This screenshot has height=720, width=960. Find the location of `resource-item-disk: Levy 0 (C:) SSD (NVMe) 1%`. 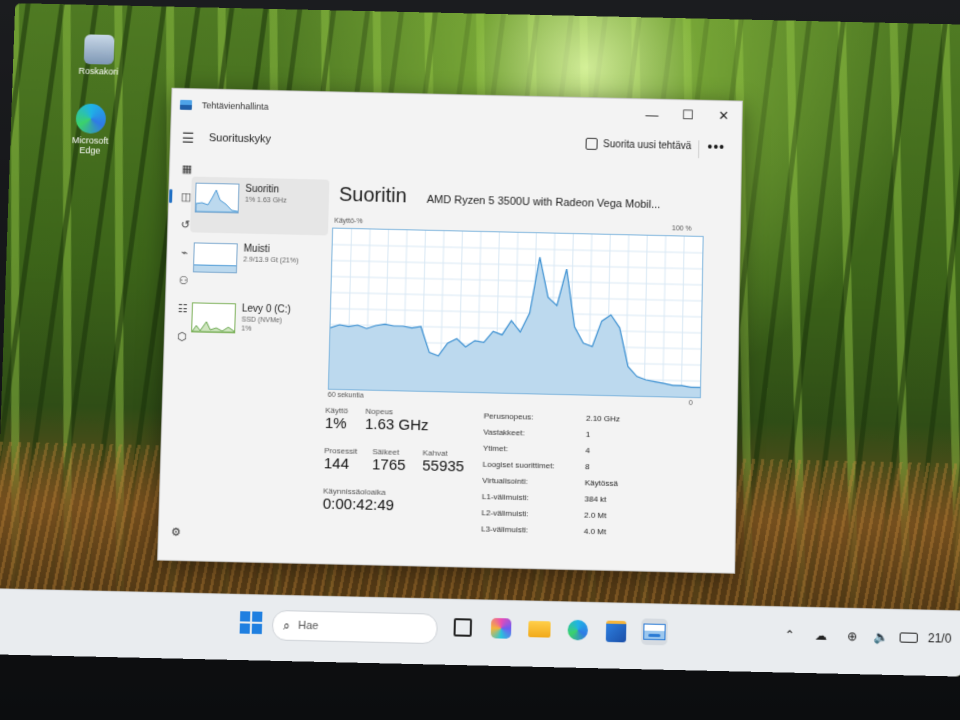

resource-item-disk: Levy 0 (C:) SSD (NVMe) 1% is located at coordinates (257, 325).